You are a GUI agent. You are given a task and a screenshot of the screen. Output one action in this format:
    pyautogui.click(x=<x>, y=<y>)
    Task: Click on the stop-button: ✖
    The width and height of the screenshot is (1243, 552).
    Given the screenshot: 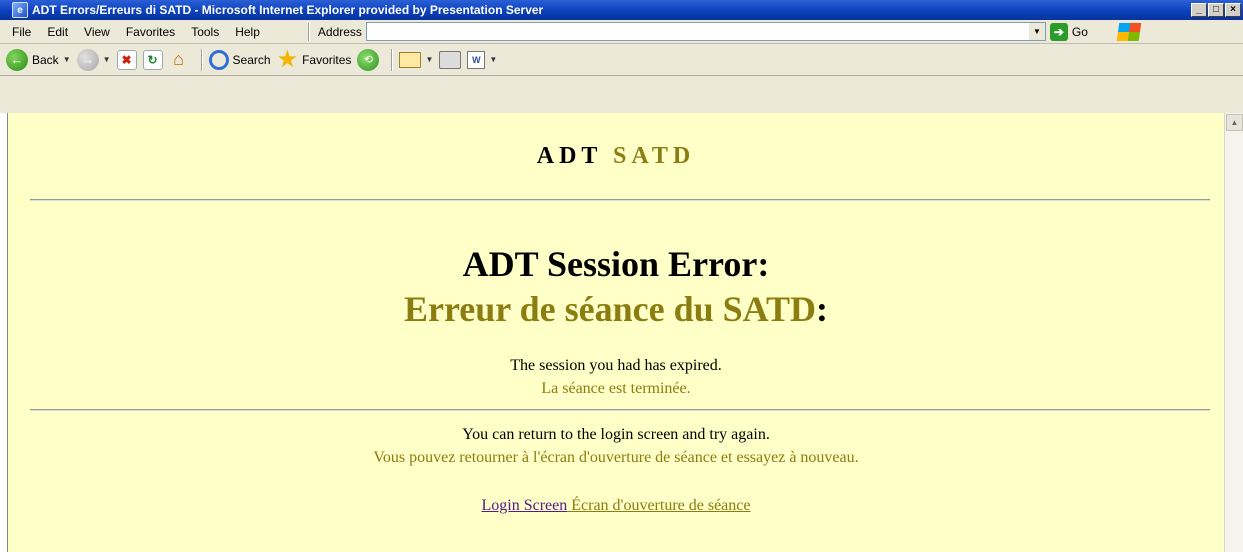 What is the action you would take?
    pyautogui.click(x=126, y=59)
    